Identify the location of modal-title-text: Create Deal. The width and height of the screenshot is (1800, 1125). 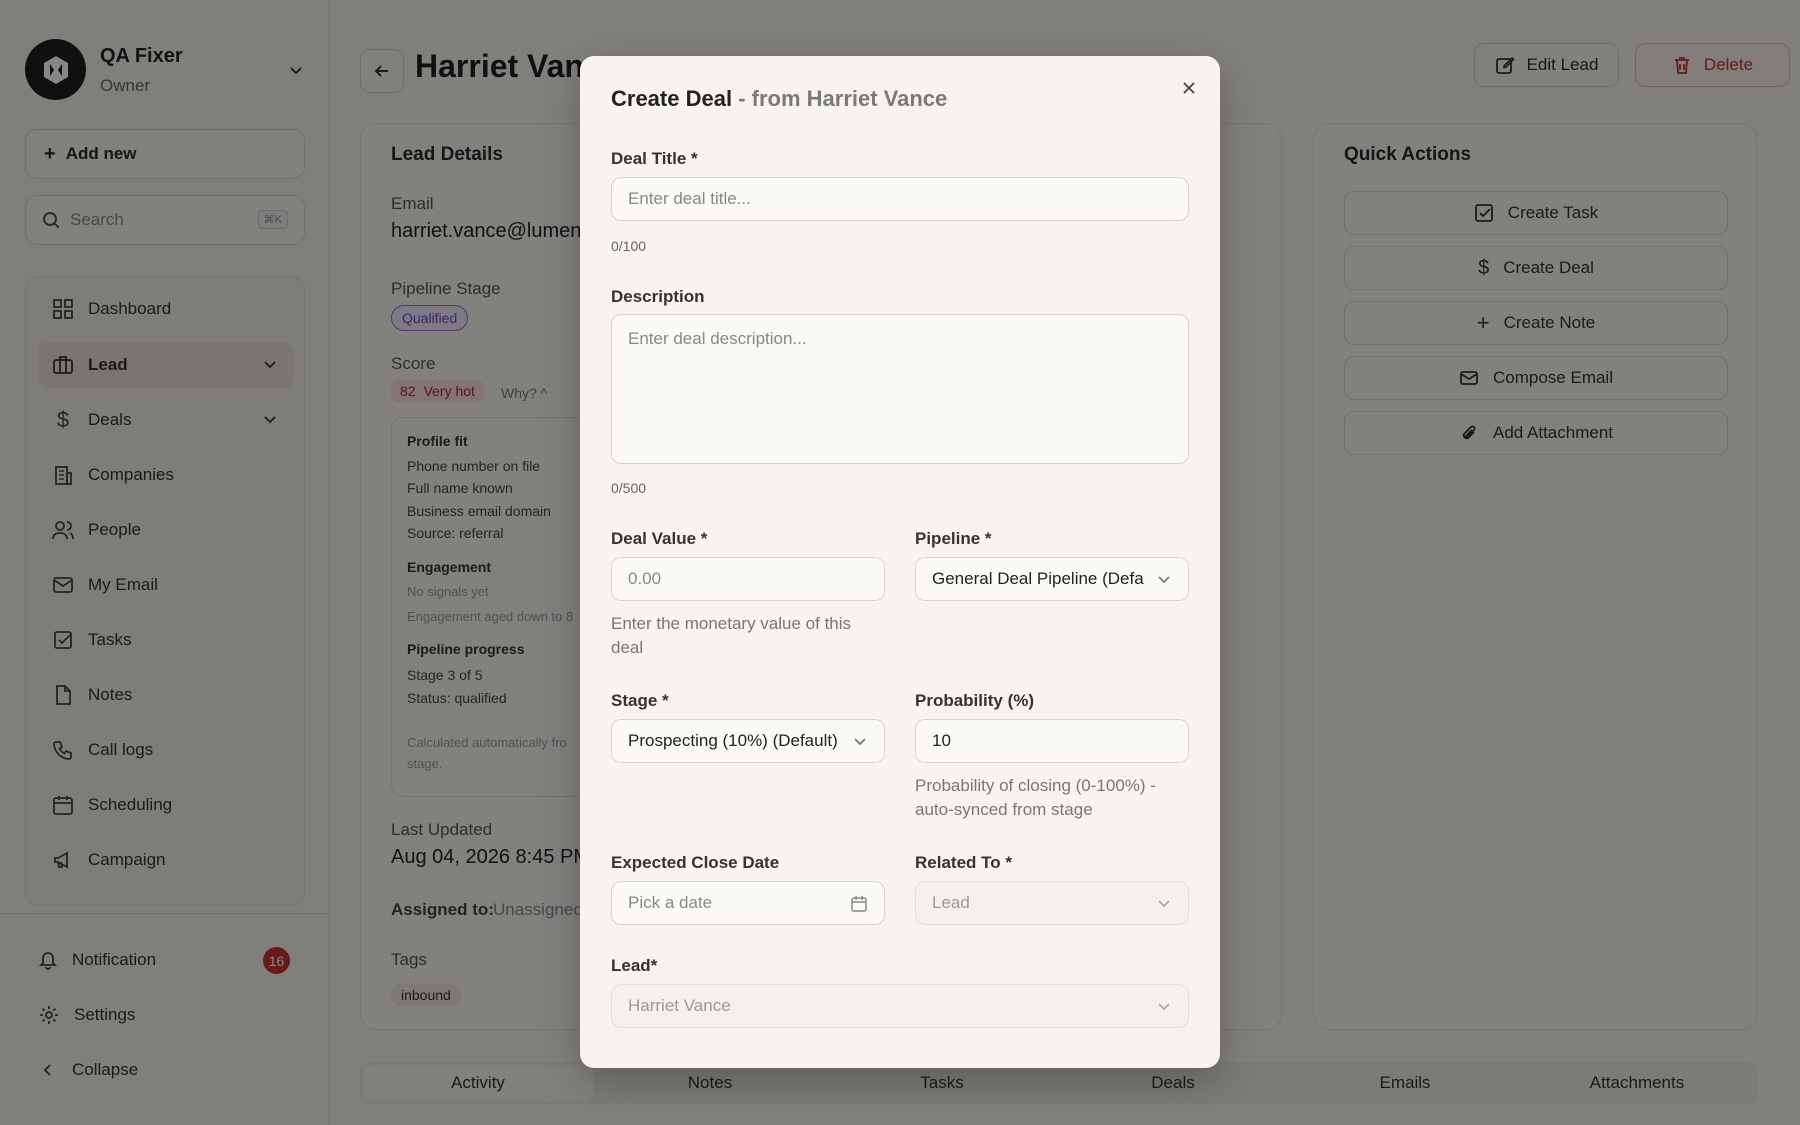
(672, 98).